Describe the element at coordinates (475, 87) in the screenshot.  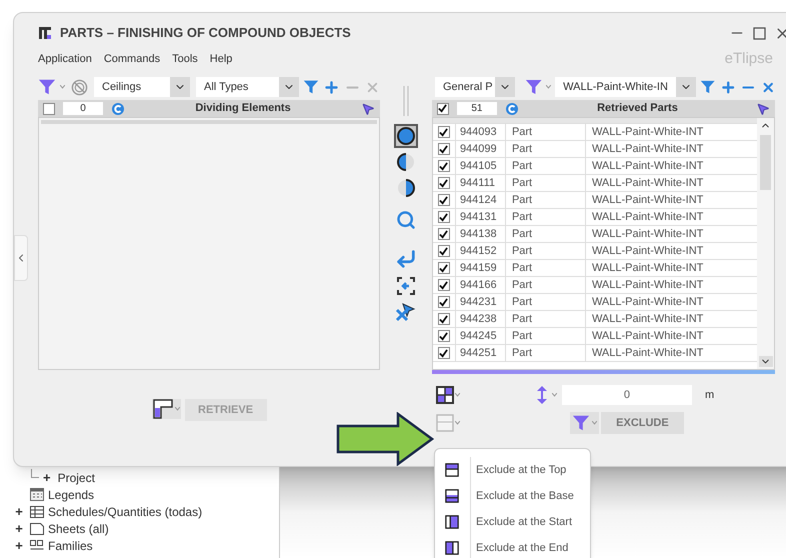
I see `parameter-dropdown: General P` at that location.